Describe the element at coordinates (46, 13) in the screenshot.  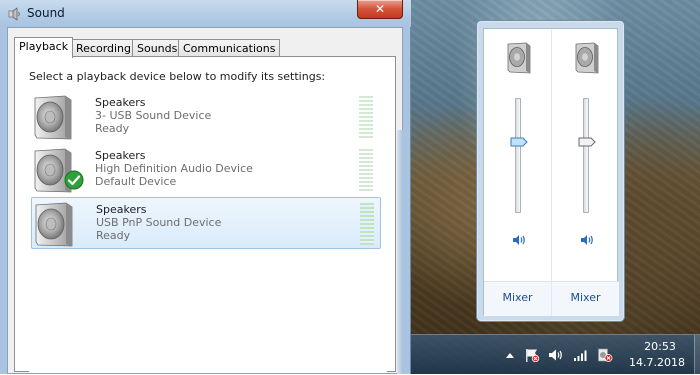
I see `window-title: Sound` at that location.